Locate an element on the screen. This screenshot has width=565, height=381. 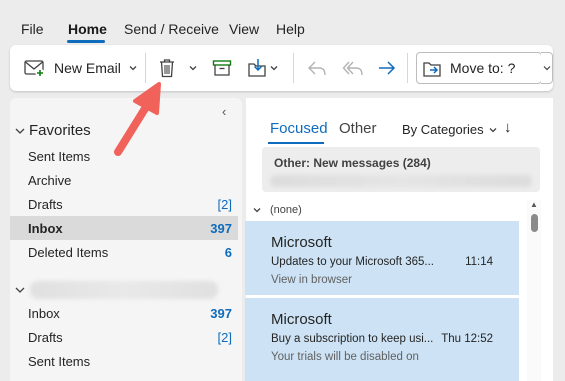
folder-archive: Archive is located at coordinates (124, 180).